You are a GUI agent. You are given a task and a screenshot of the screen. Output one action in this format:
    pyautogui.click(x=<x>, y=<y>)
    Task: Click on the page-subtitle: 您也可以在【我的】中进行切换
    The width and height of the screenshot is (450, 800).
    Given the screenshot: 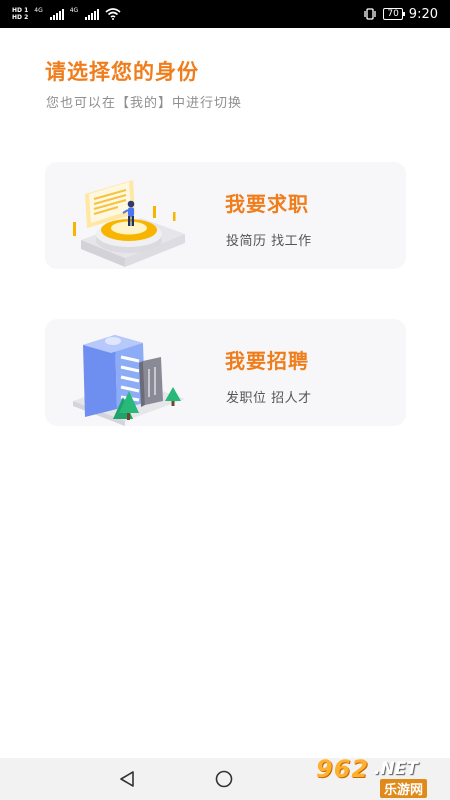 What is the action you would take?
    pyautogui.click(x=144, y=103)
    